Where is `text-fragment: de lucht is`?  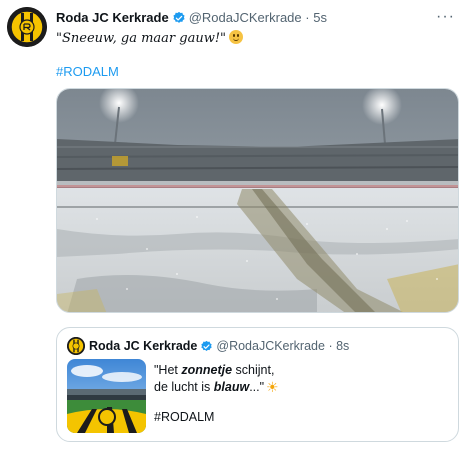
text-fragment: de lucht is is located at coordinates (184, 387).